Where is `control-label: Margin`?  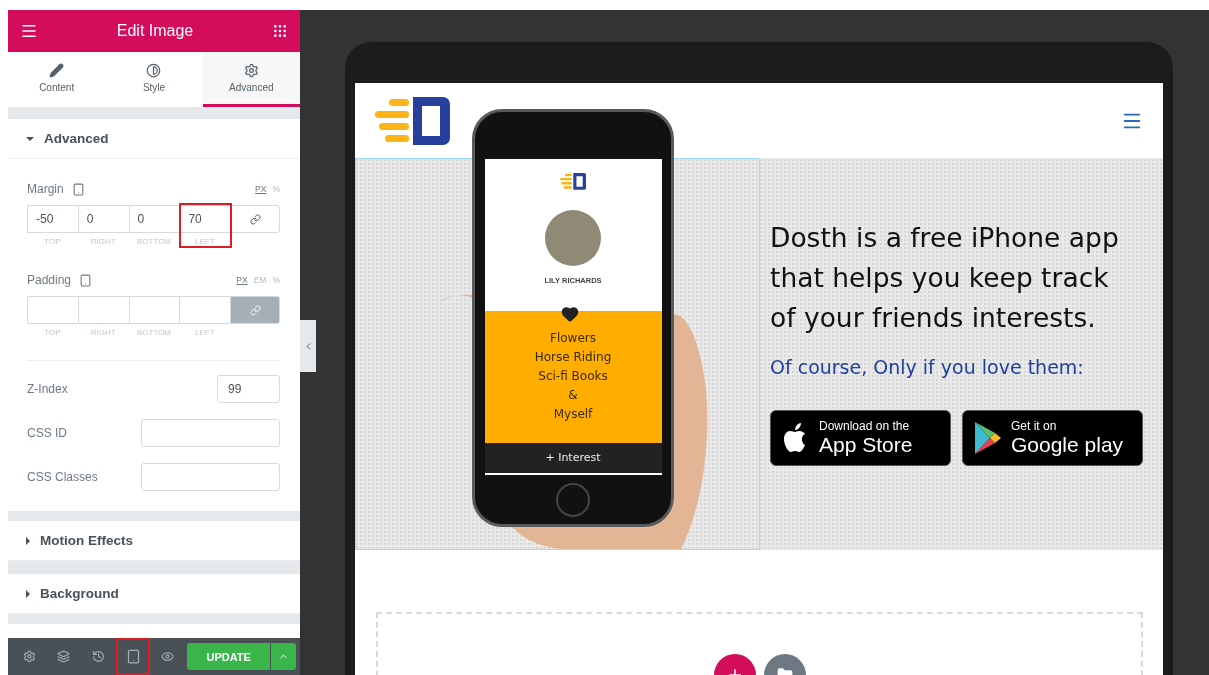
control-label: Margin is located at coordinates (45, 189).